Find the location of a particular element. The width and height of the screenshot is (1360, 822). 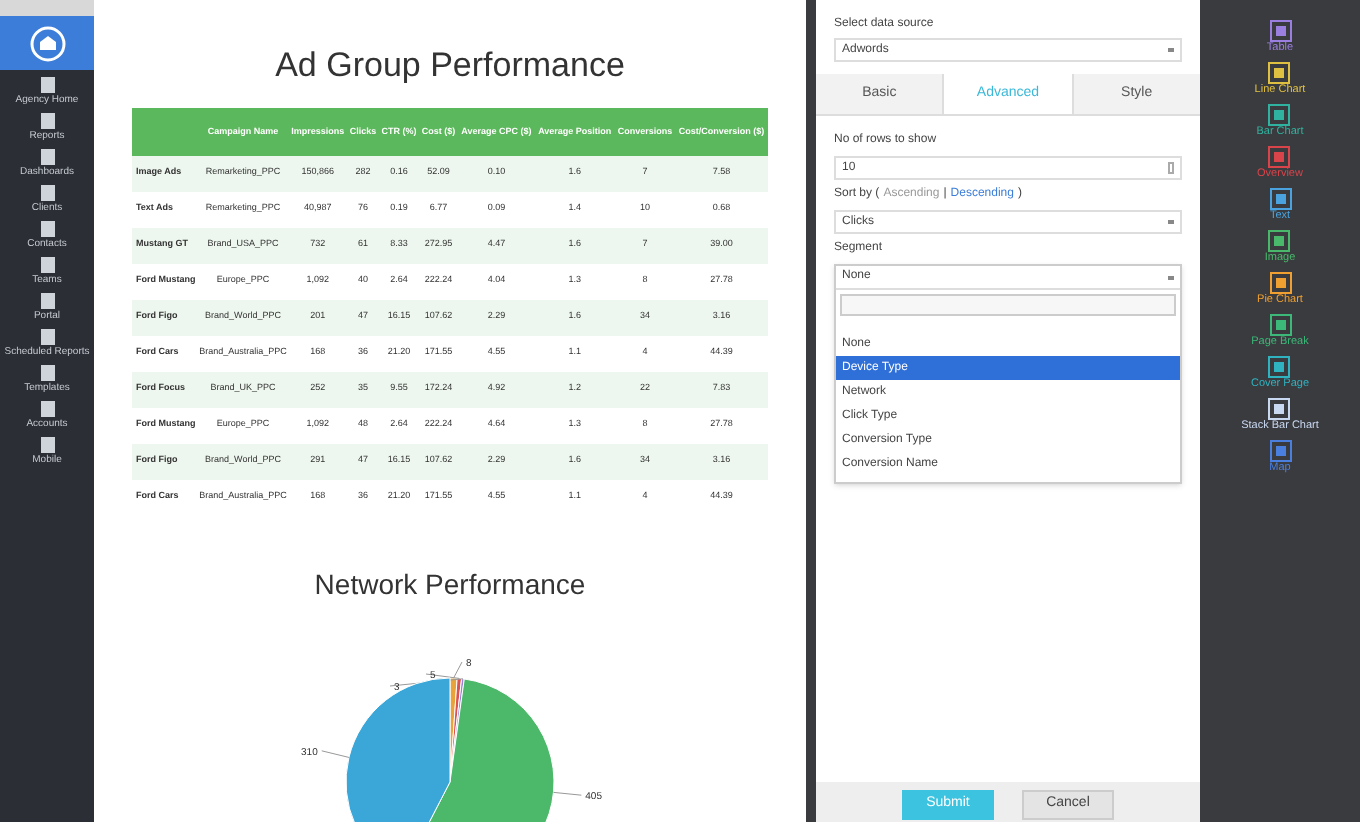

logo-icon is located at coordinates (47, 43).